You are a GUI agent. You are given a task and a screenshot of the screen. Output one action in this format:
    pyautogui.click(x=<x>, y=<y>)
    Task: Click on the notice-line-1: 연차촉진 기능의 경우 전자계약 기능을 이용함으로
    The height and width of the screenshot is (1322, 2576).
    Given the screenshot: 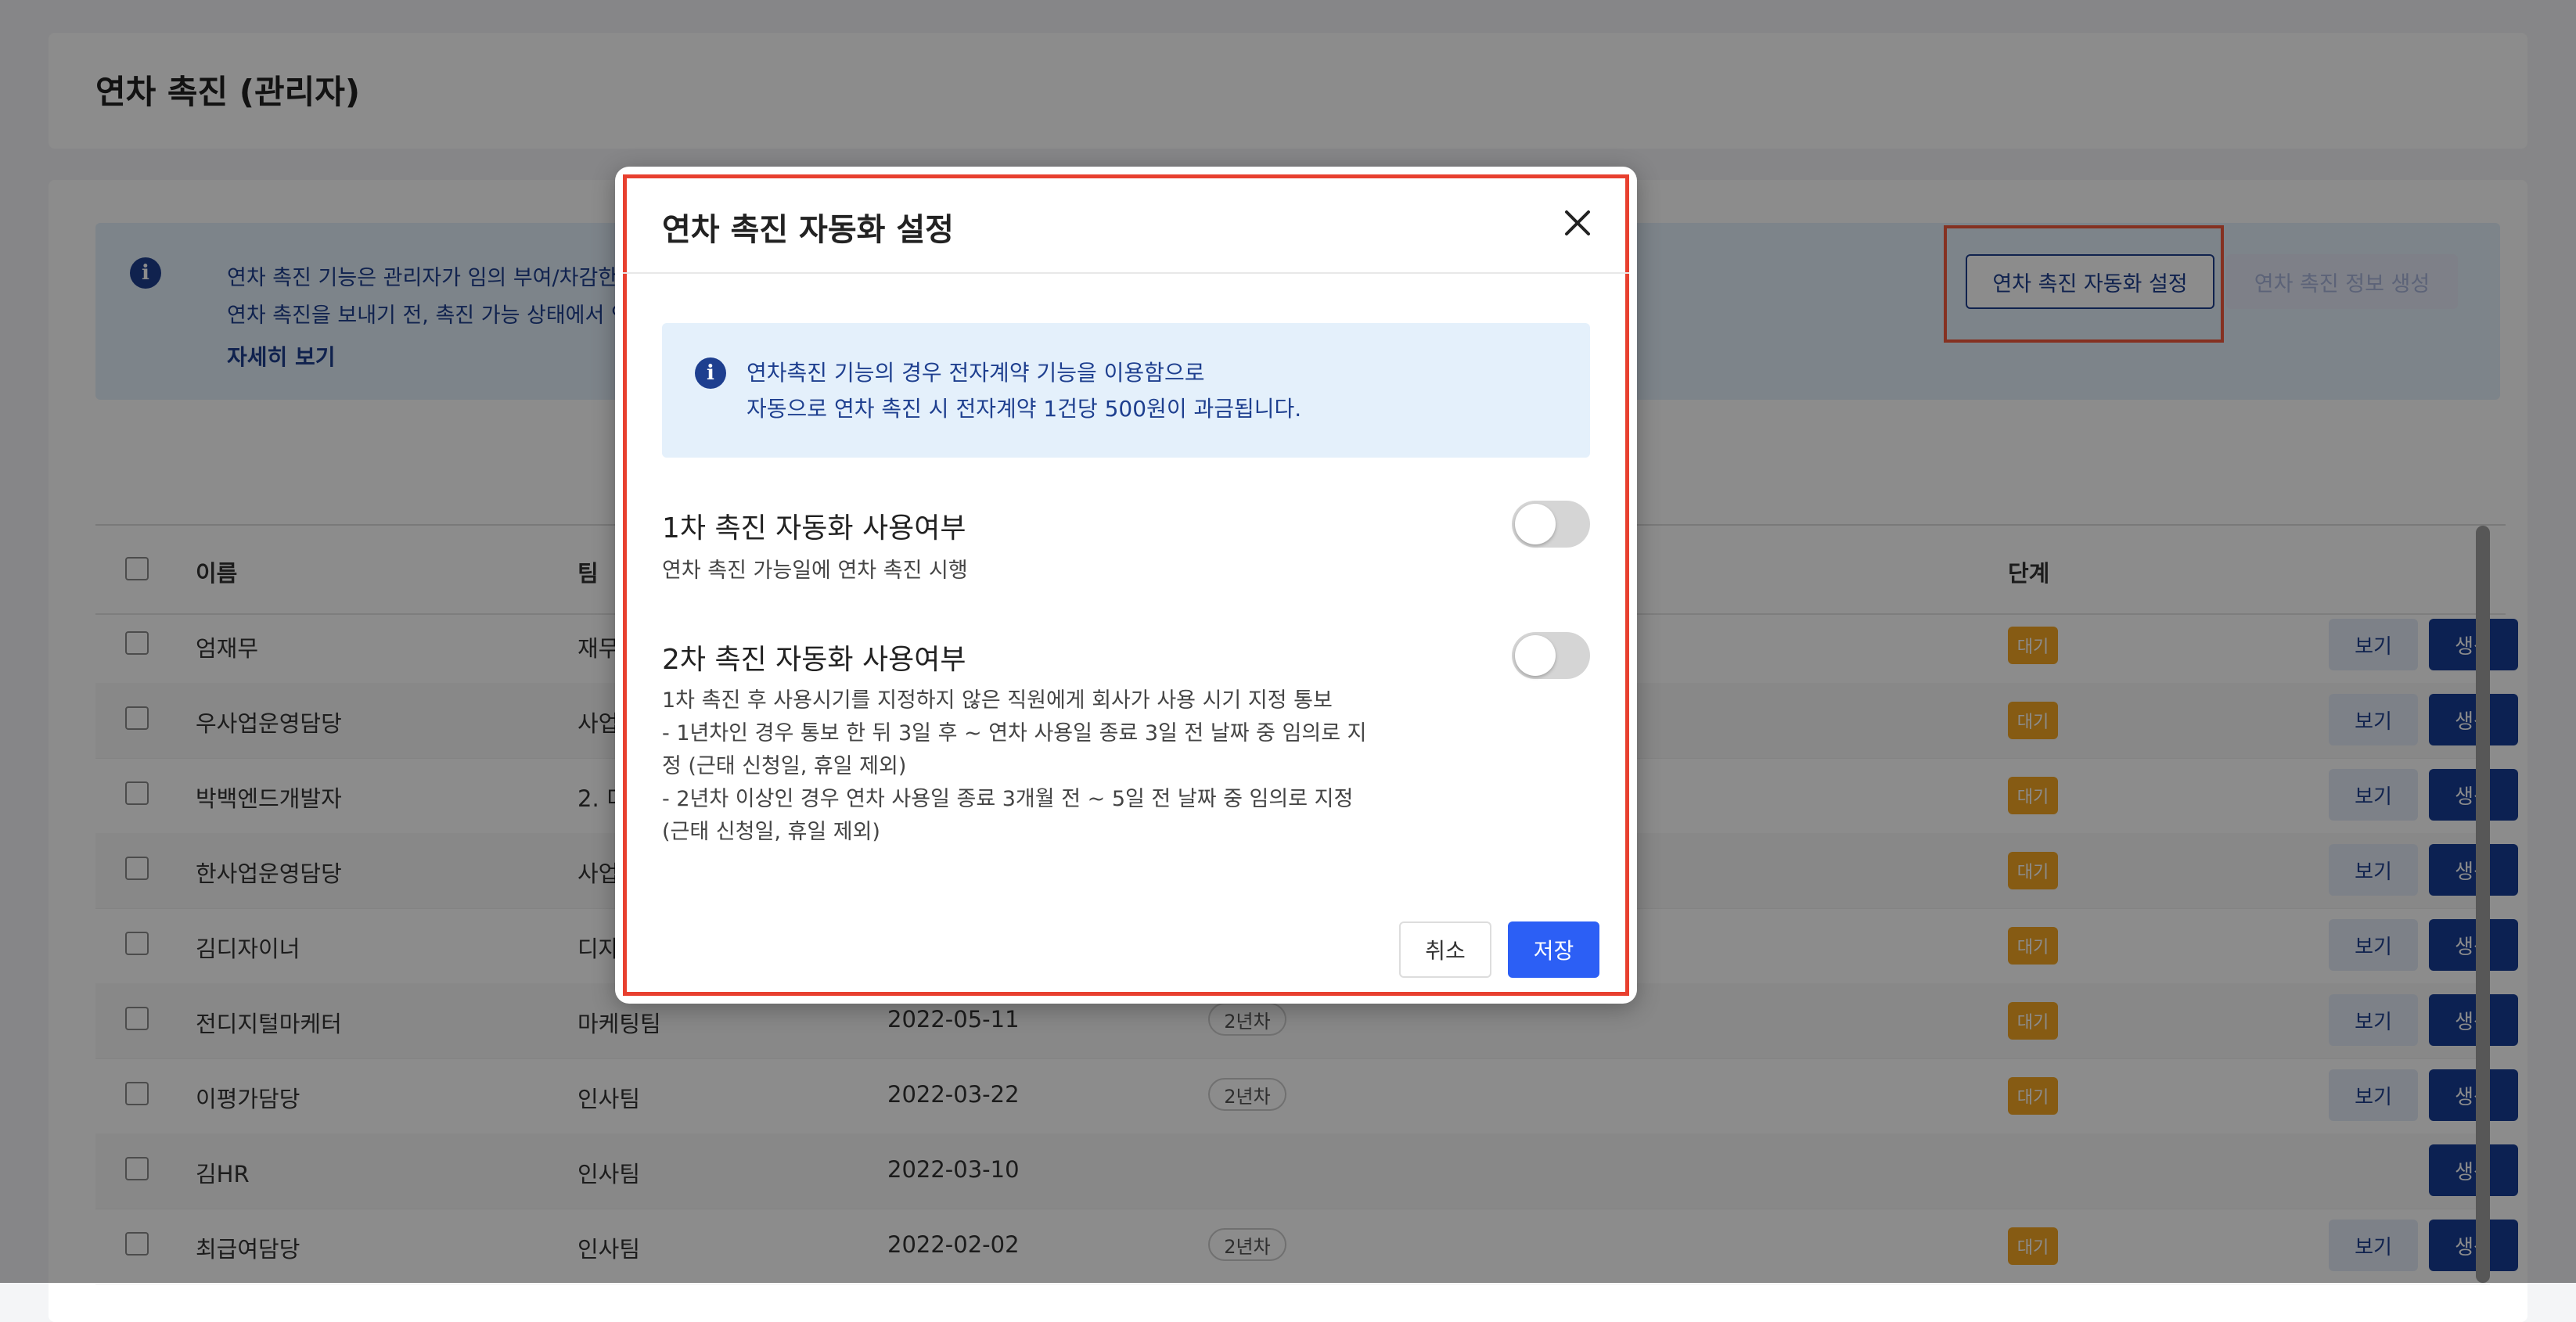 What is the action you would take?
    pyautogui.click(x=976, y=373)
    